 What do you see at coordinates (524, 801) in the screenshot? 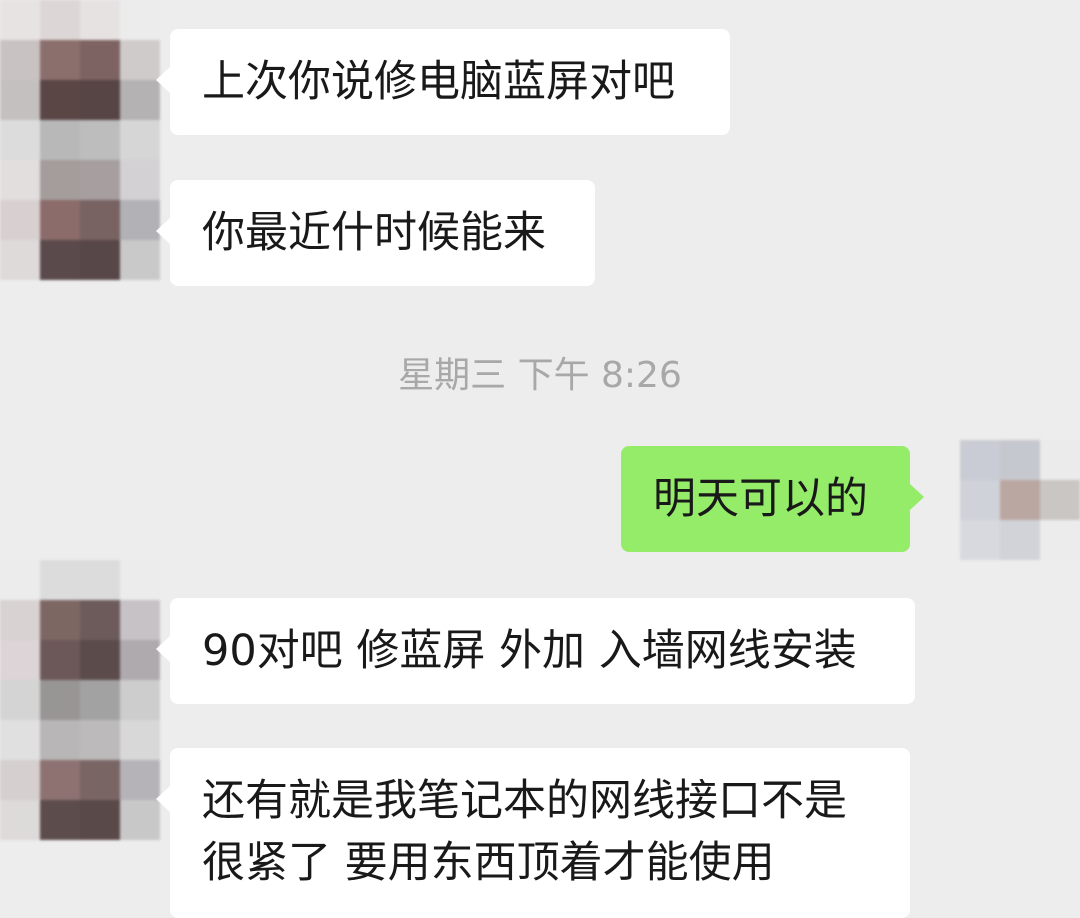
I see `message-text-line: 还有就是我笔记本的网线接口不是` at bounding box center [524, 801].